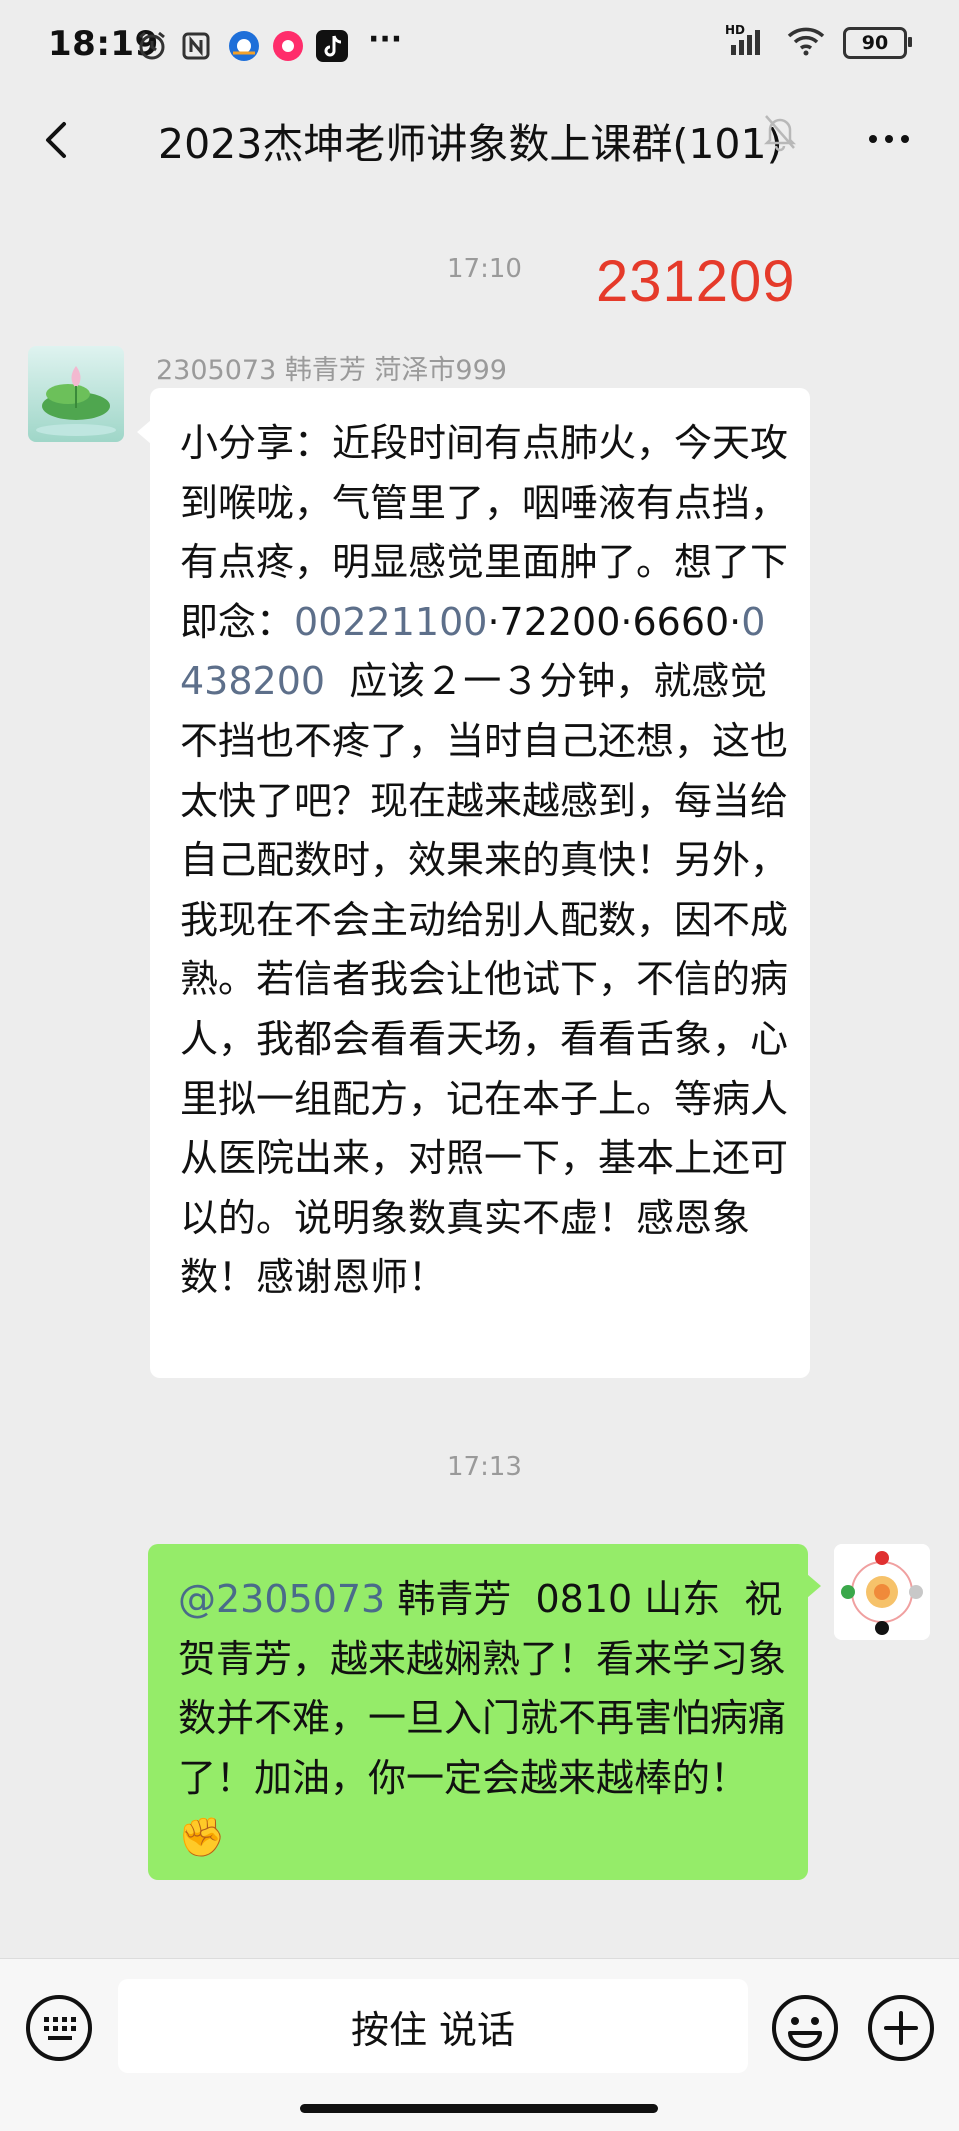  Describe the element at coordinates (484, 1467) in the screenshot. I see `message-timestamp: 17:13` at that location.